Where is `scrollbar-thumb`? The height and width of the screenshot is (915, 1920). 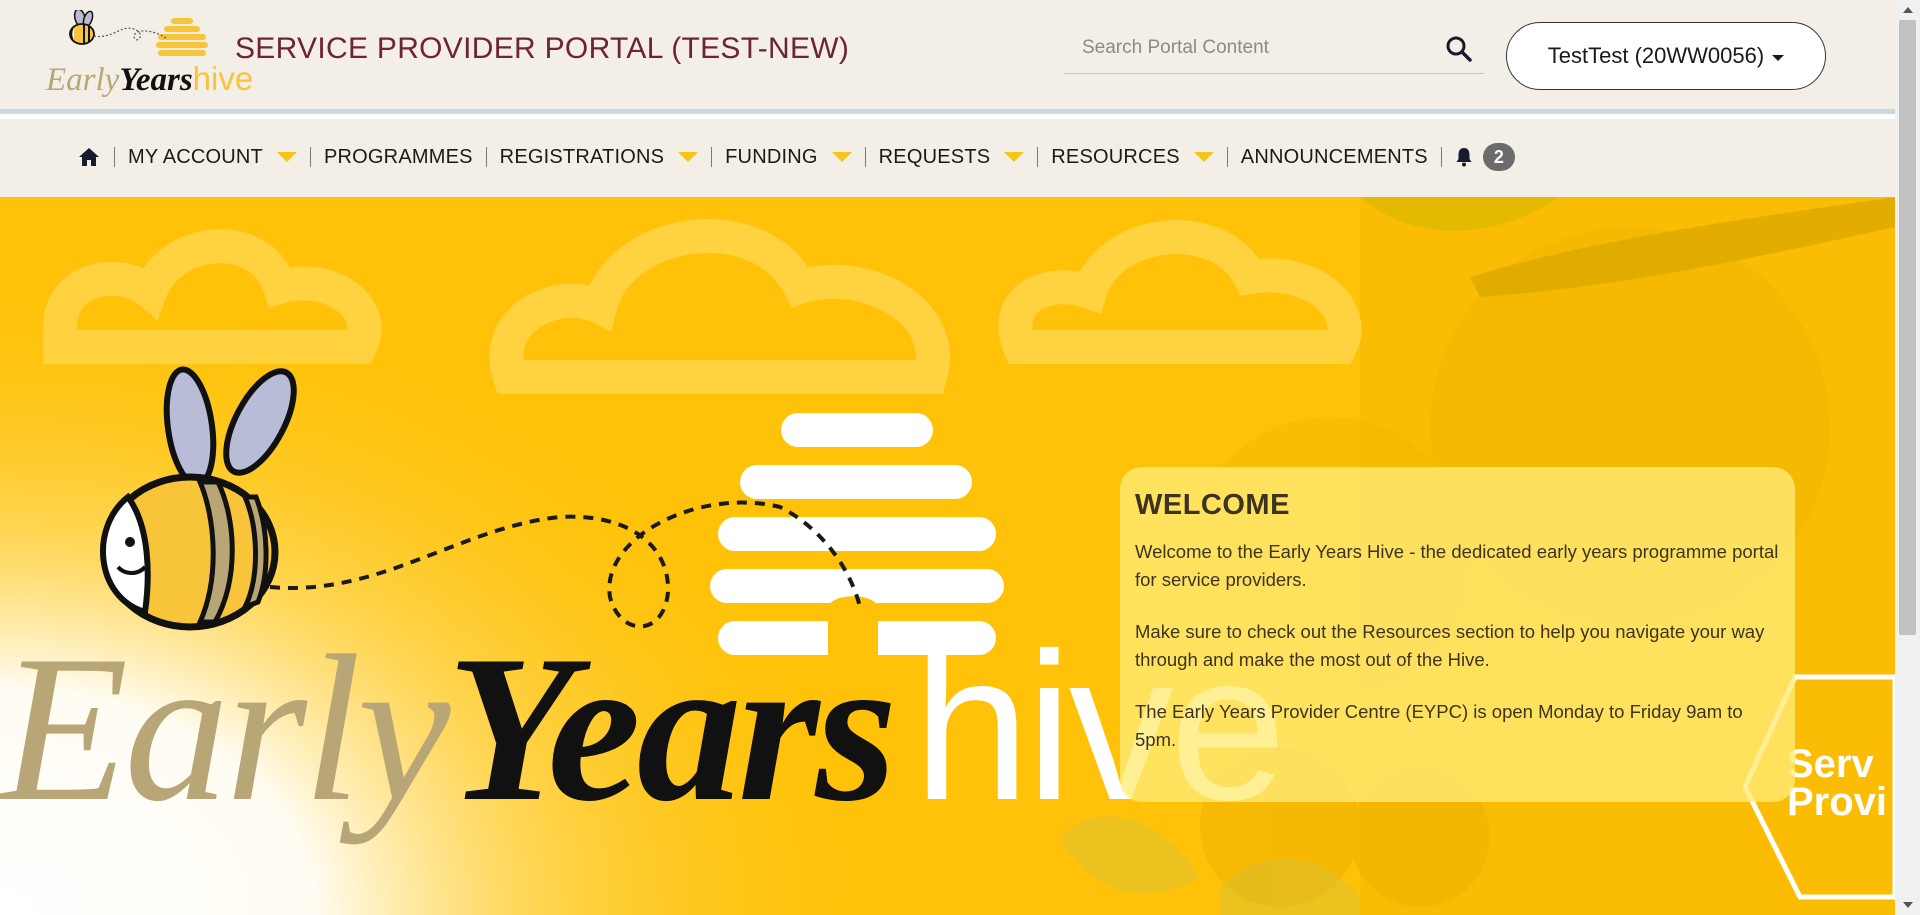 scrollbar-thumb is located at coordinates (1907, 327).